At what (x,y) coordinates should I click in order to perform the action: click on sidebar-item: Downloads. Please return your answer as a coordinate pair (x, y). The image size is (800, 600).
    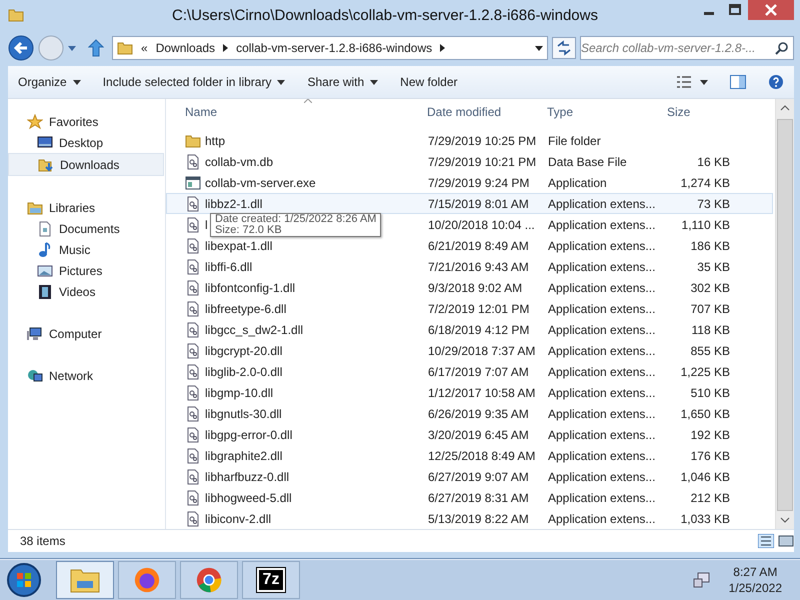
    Looking at the image, I should click on (86, 164).